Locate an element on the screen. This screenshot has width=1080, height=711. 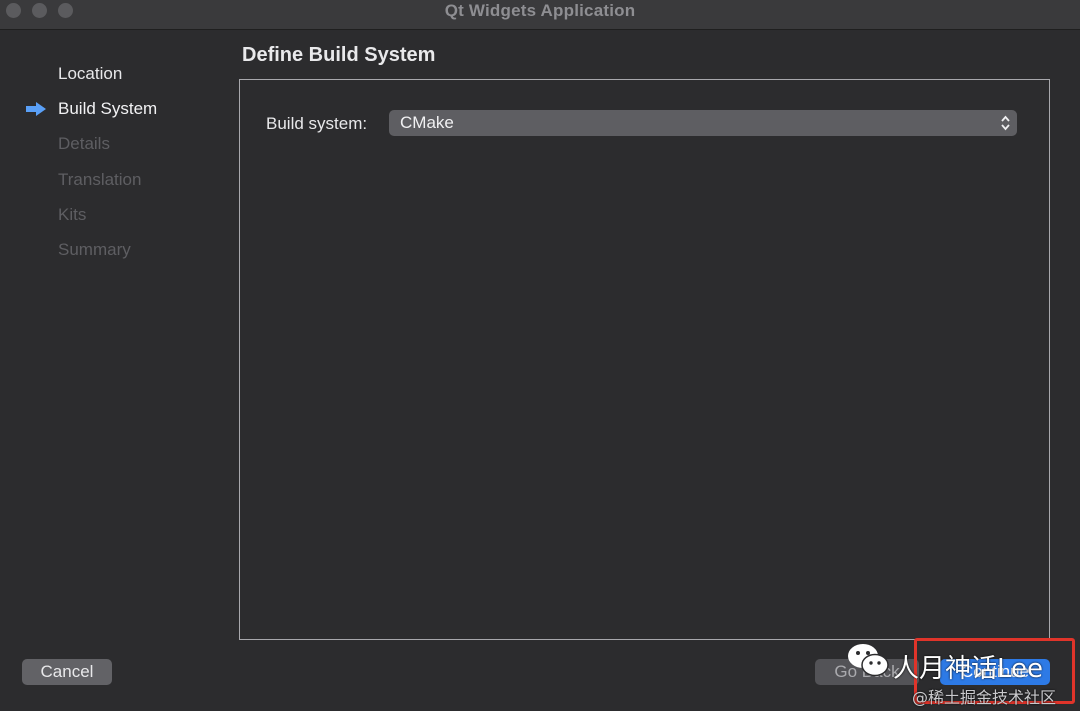
watermark-subtext: @稀土掘金技术社区 is located at coordinates (984, 697).